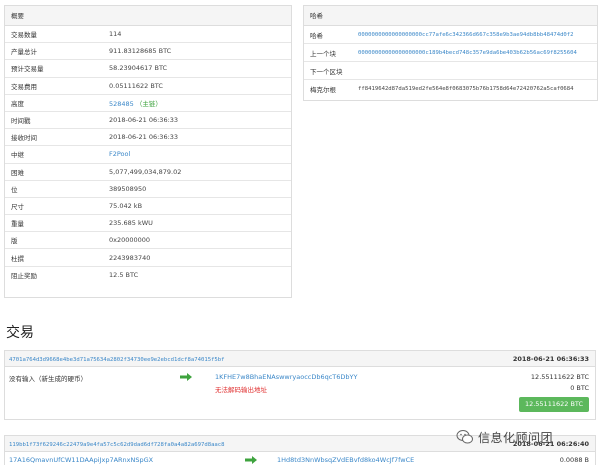 The height and width of the screenshot is (465, 600). I want to click on row-value: 58.23904617 BTC, so click(138, 68).